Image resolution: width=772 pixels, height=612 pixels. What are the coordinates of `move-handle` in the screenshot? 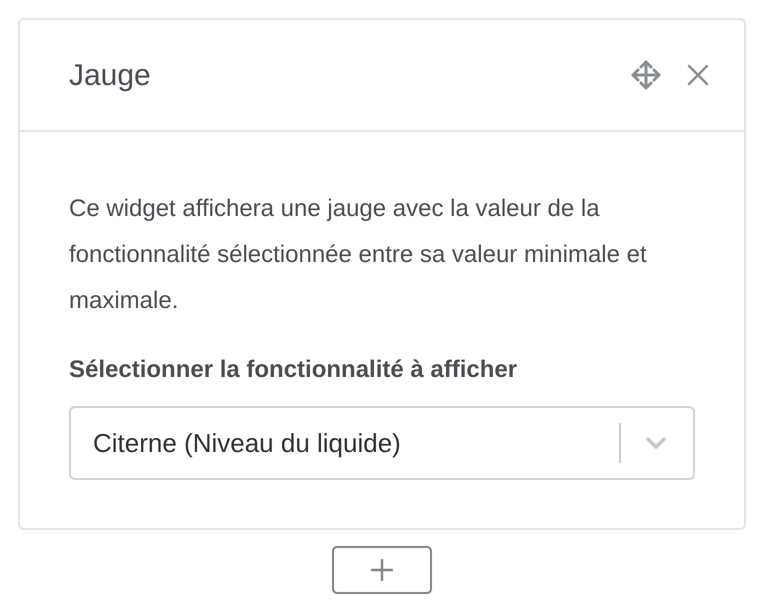 It's located at (646, 75).